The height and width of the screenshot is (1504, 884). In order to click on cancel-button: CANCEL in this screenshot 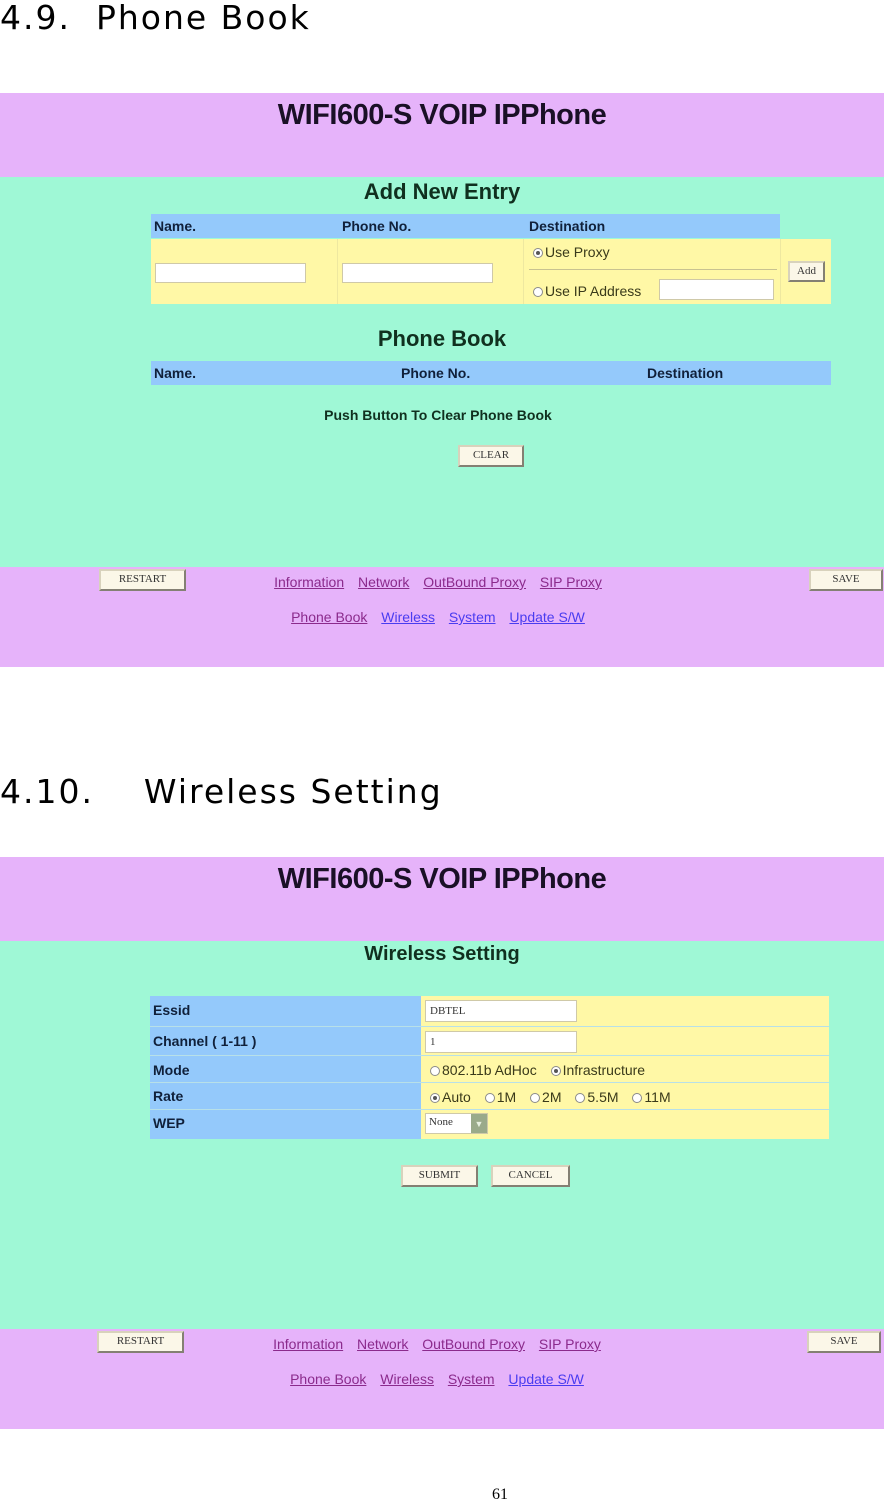, I will do `click(530, 1176)`.